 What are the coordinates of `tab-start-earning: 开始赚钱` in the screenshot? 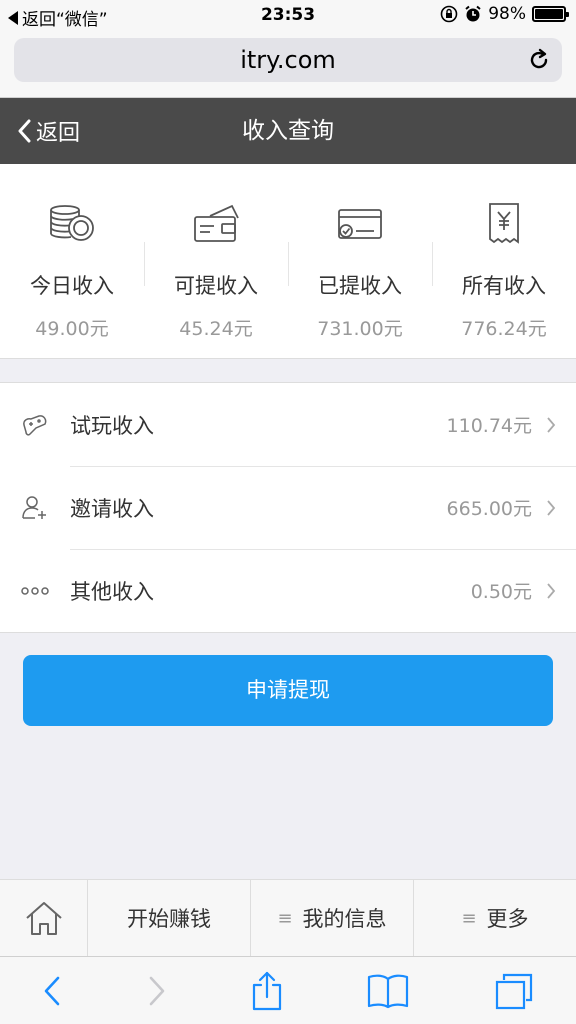 It's located at (169, 918).